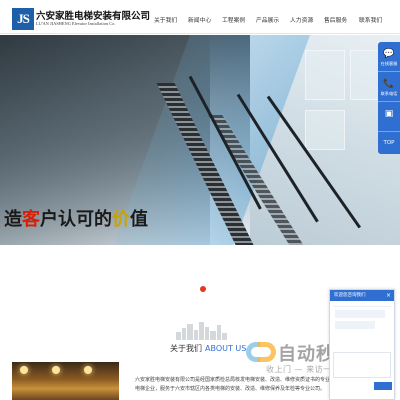 The width and height of the screenshot is (400, 400). What do you see at coordinates (267, 19) in the screenshot?
I see `nav-item-products: 产品展示` at bounding box center [267, 19].